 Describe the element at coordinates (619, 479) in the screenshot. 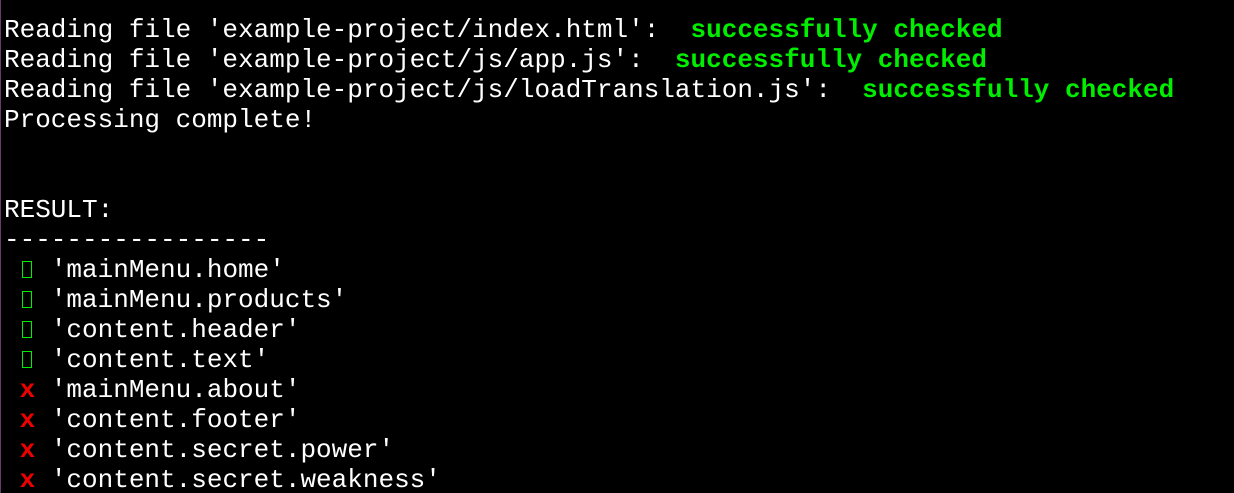

I see `result-item: x 'content.secret.weakness'` at that location.